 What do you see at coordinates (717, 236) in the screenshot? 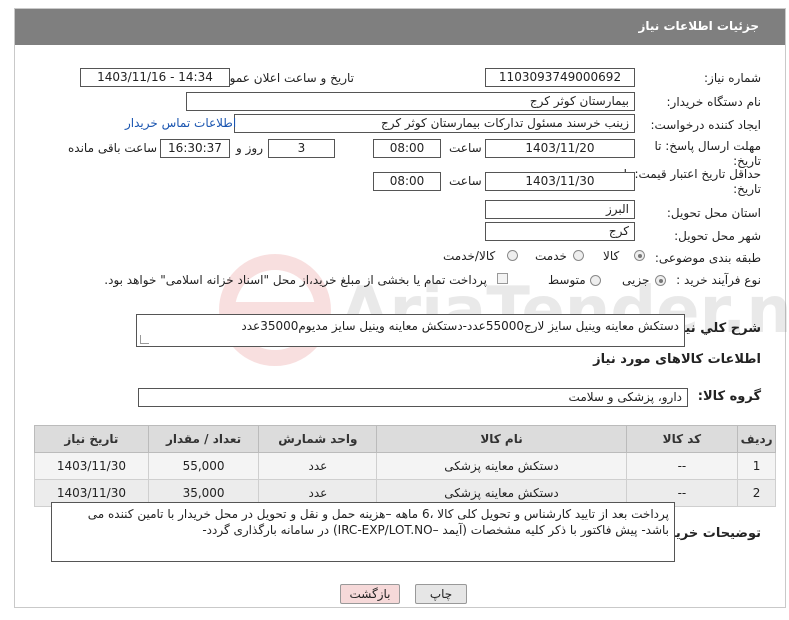
I see `delivery-city-label: شهر محل تحویل:` at bounding box center [717, 236].